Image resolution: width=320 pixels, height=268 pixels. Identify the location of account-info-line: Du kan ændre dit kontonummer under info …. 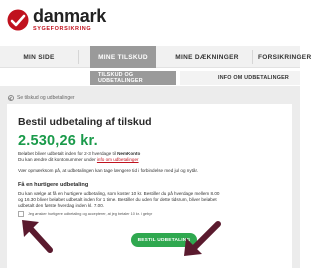
(78, 160).